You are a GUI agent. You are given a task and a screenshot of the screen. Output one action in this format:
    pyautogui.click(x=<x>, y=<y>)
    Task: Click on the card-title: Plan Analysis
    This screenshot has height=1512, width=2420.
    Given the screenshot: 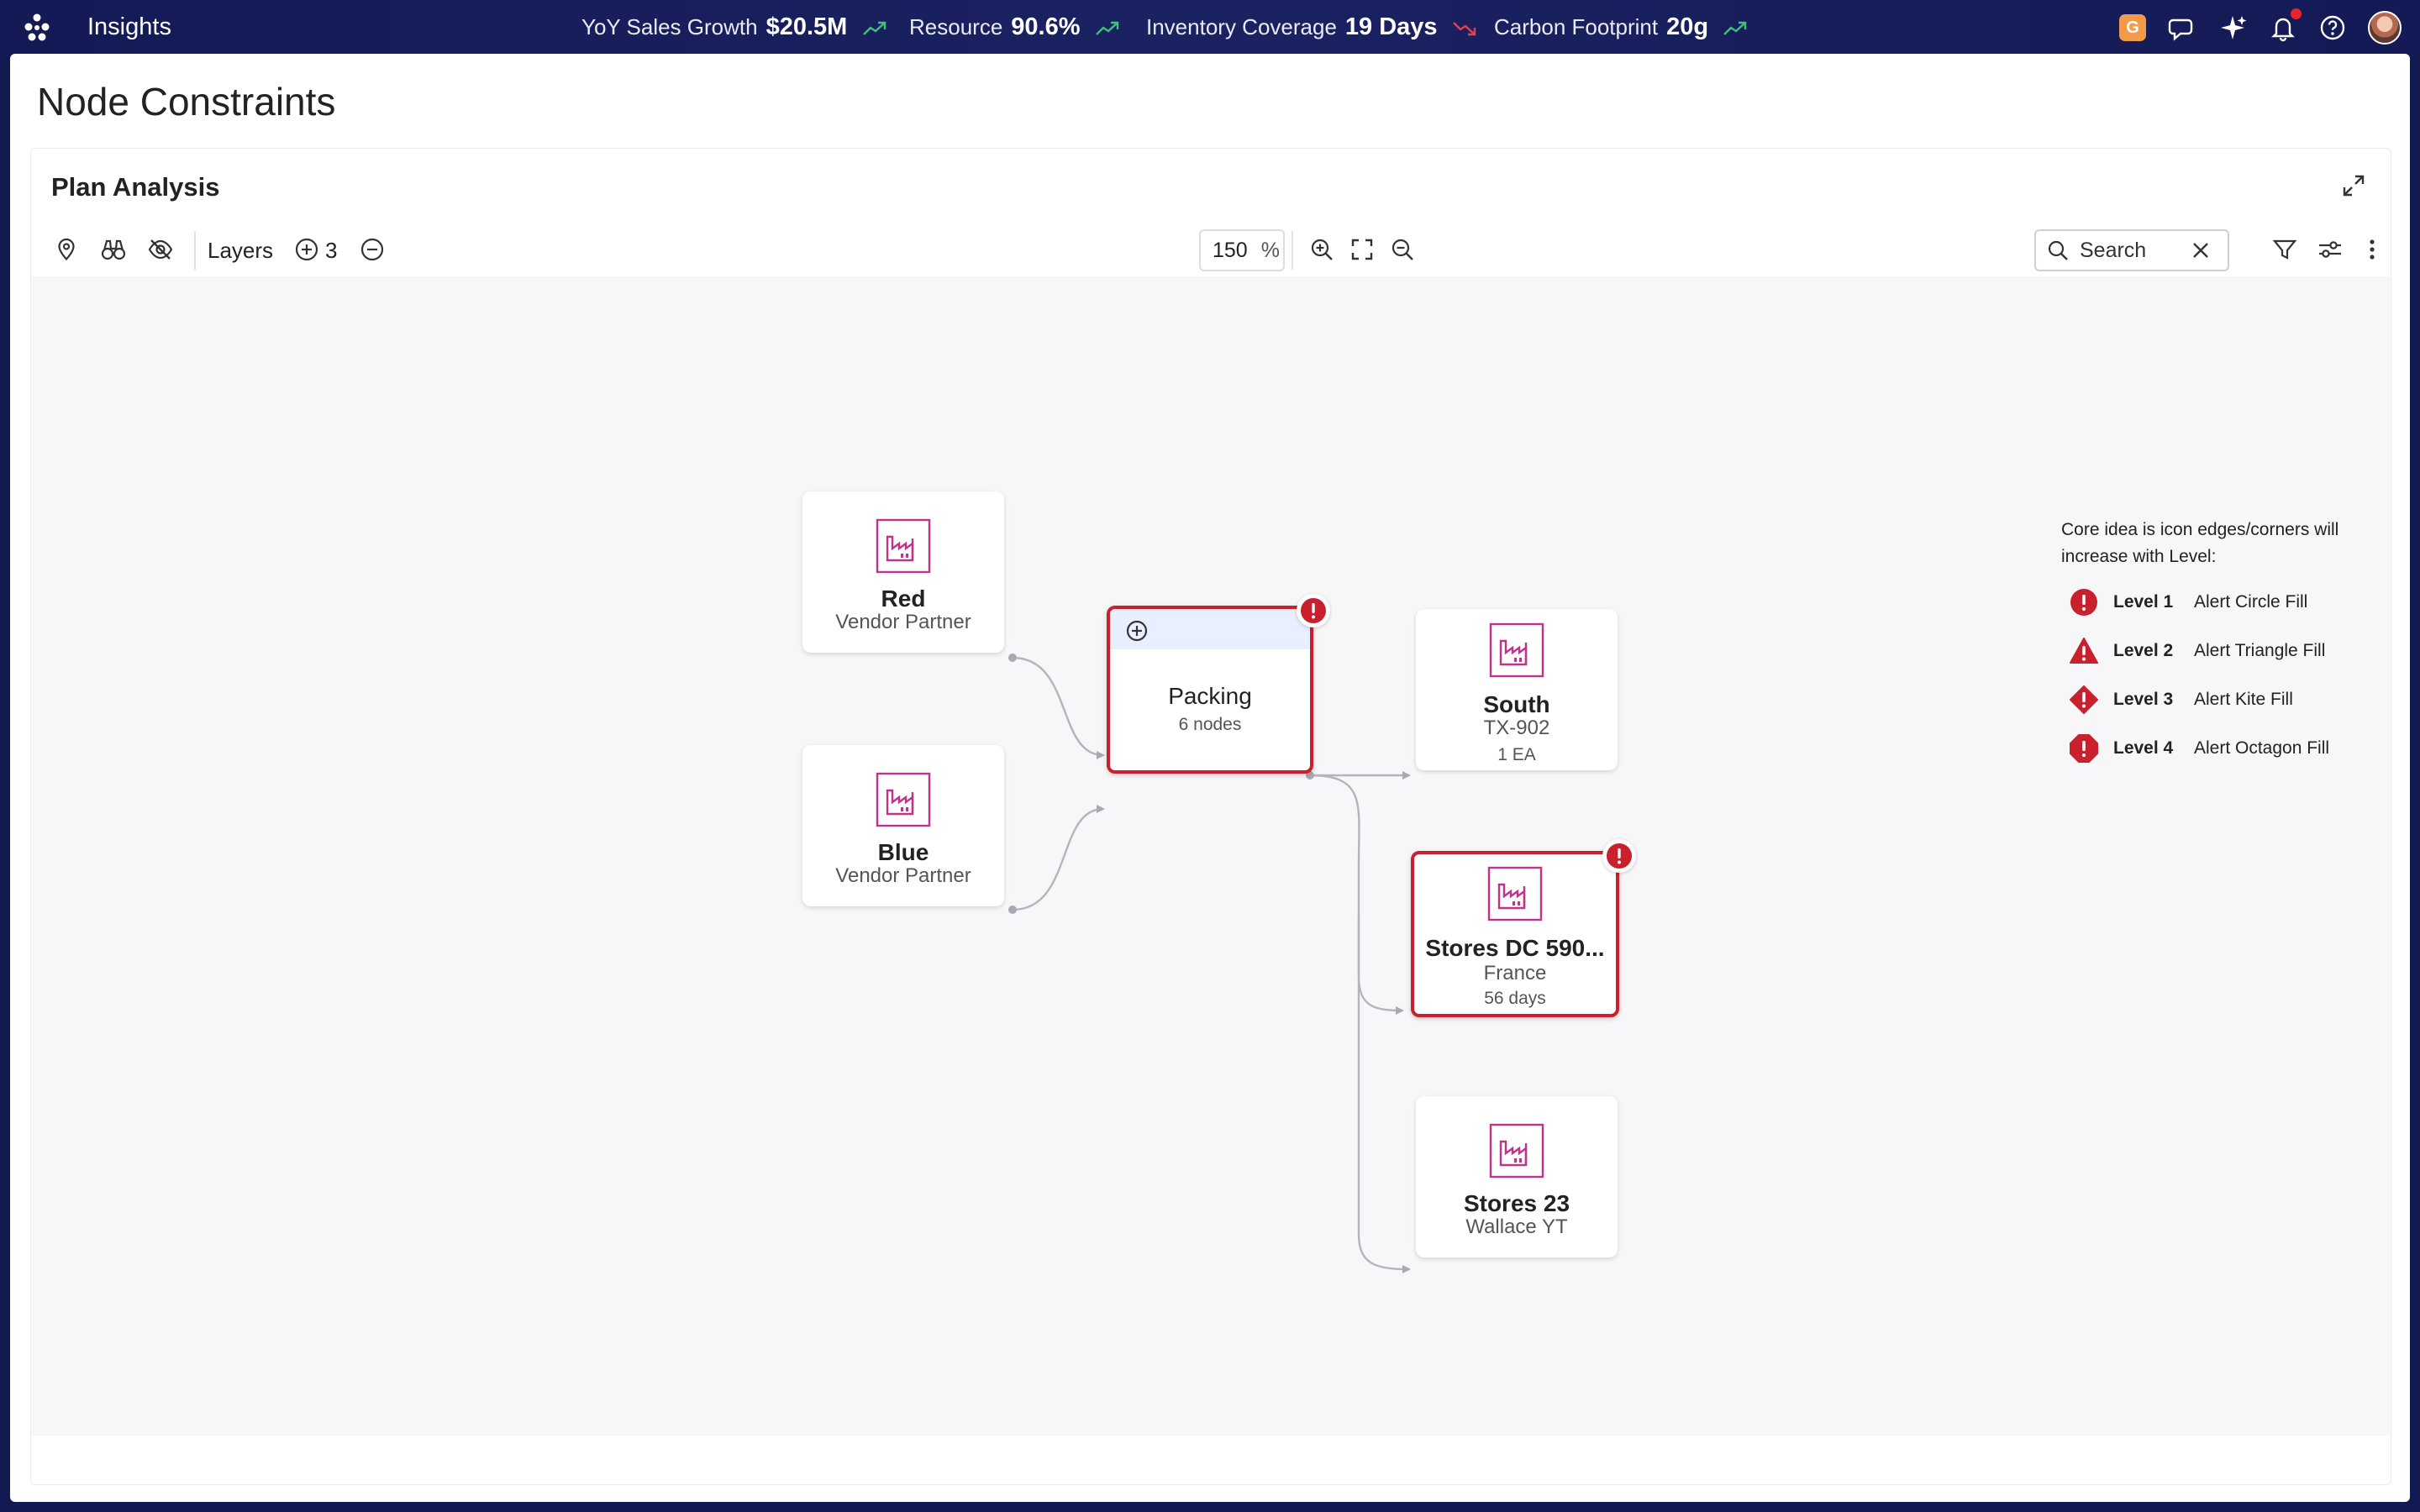 What is the action you would take?
    pyautogui.click(x=135, y=187)
    